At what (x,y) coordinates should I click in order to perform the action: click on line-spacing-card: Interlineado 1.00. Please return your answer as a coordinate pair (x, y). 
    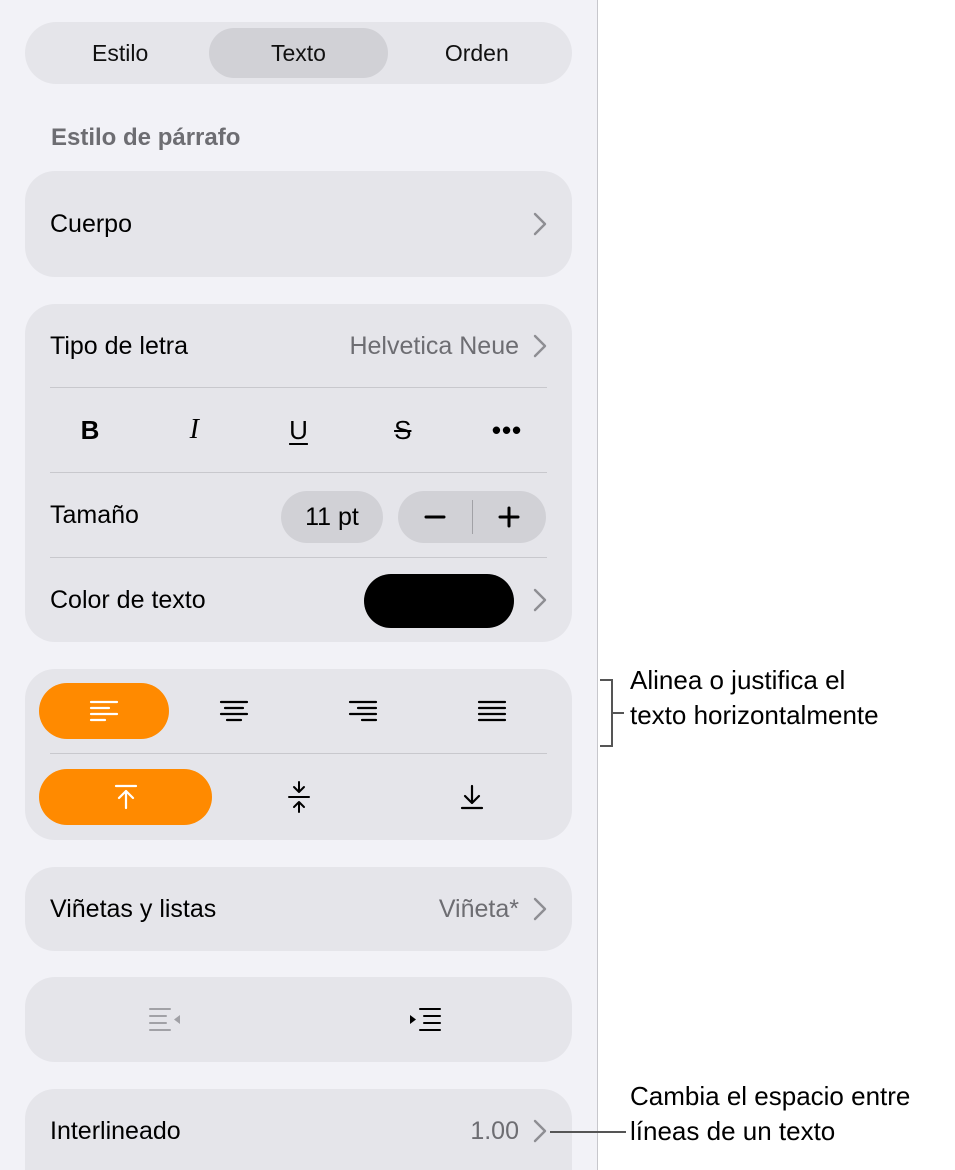
    Looking at the image, I should click on (298, 1129).